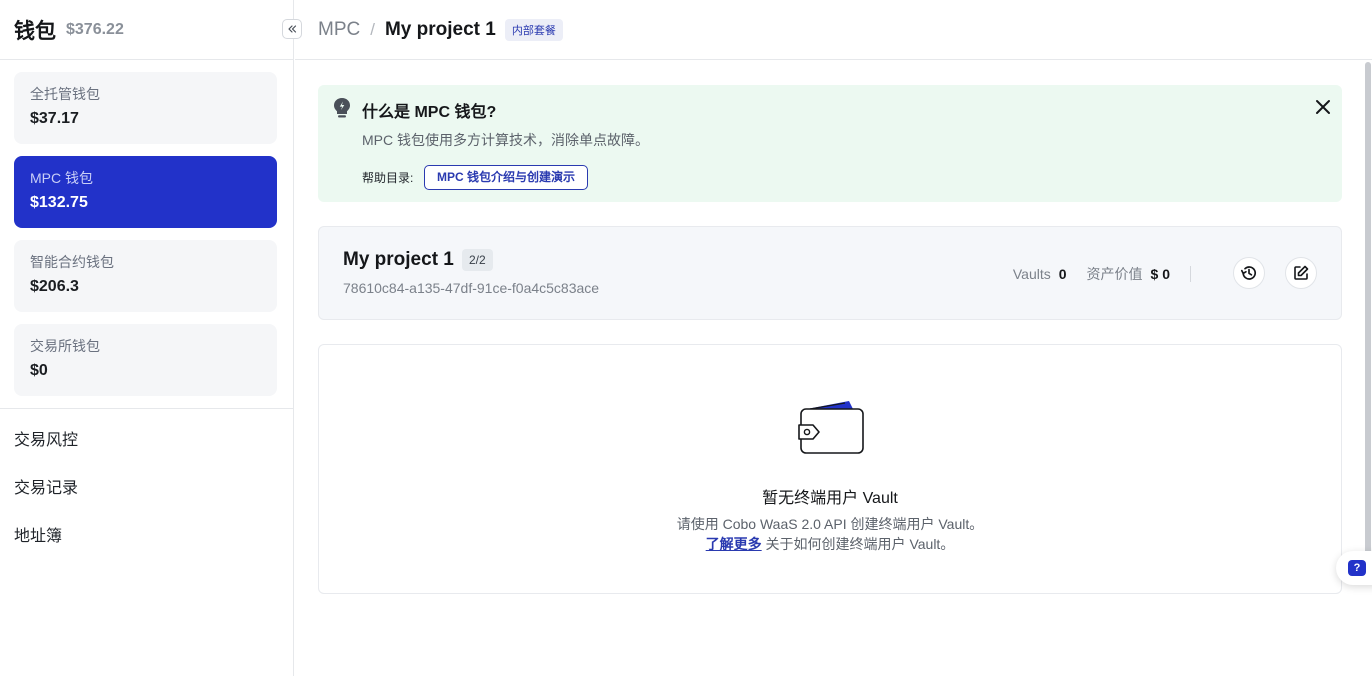  Describe the element at coordinates (388, 178) in the screenshot. I see `banner-help-label: 帮助目录:` at that location.